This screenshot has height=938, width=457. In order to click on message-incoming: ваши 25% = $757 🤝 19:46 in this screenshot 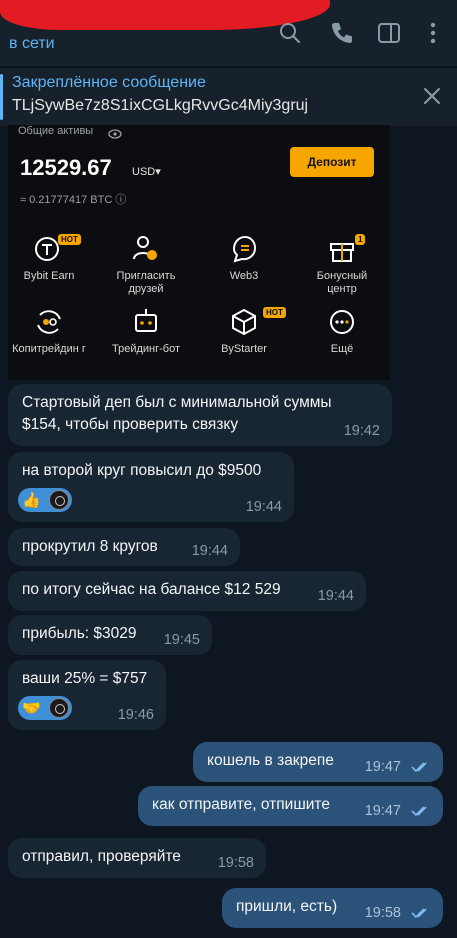, I will do `click(87, 695)`.